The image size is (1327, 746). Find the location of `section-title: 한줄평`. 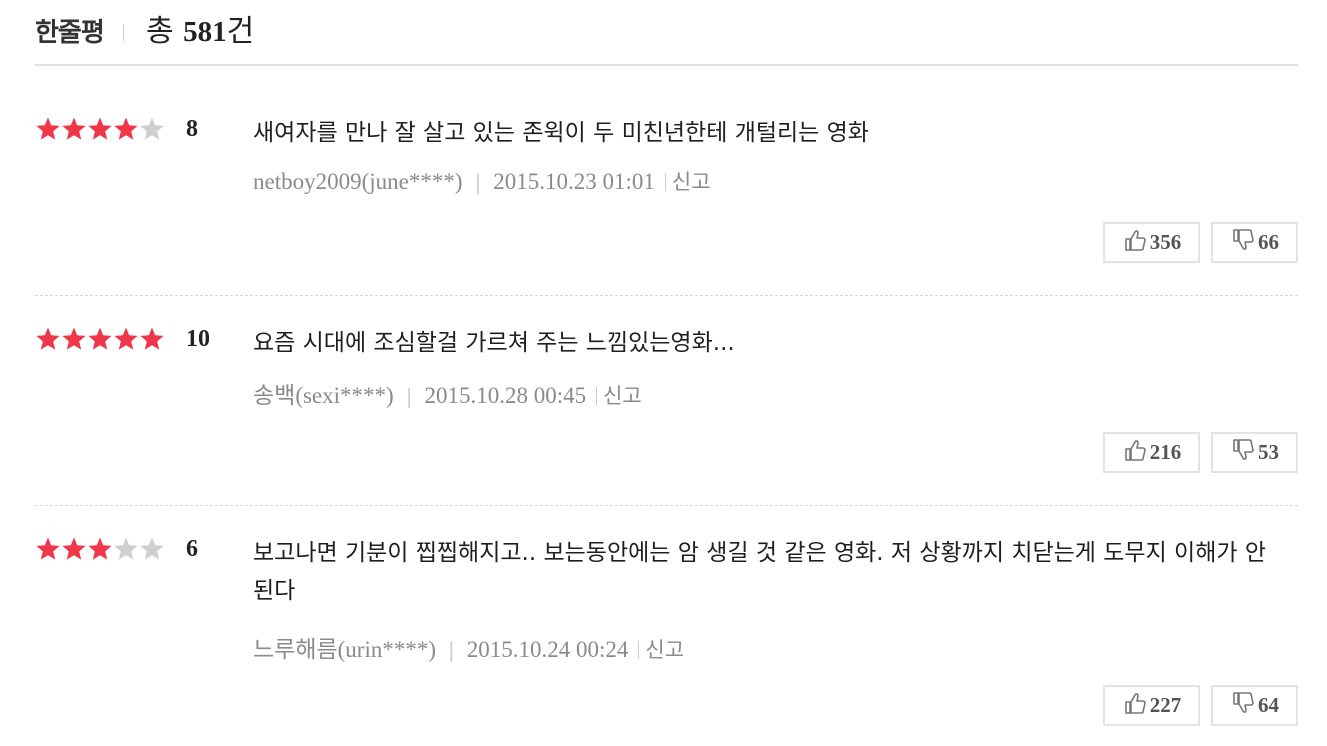

section-title: 한줄평 is located at coordinates (70, 33).